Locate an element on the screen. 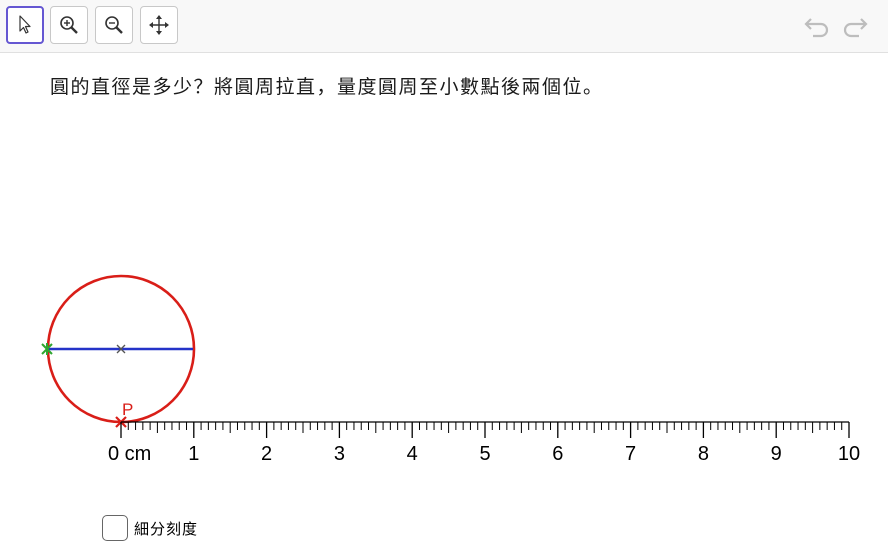  undo-button is located at coordinates (818, 26).